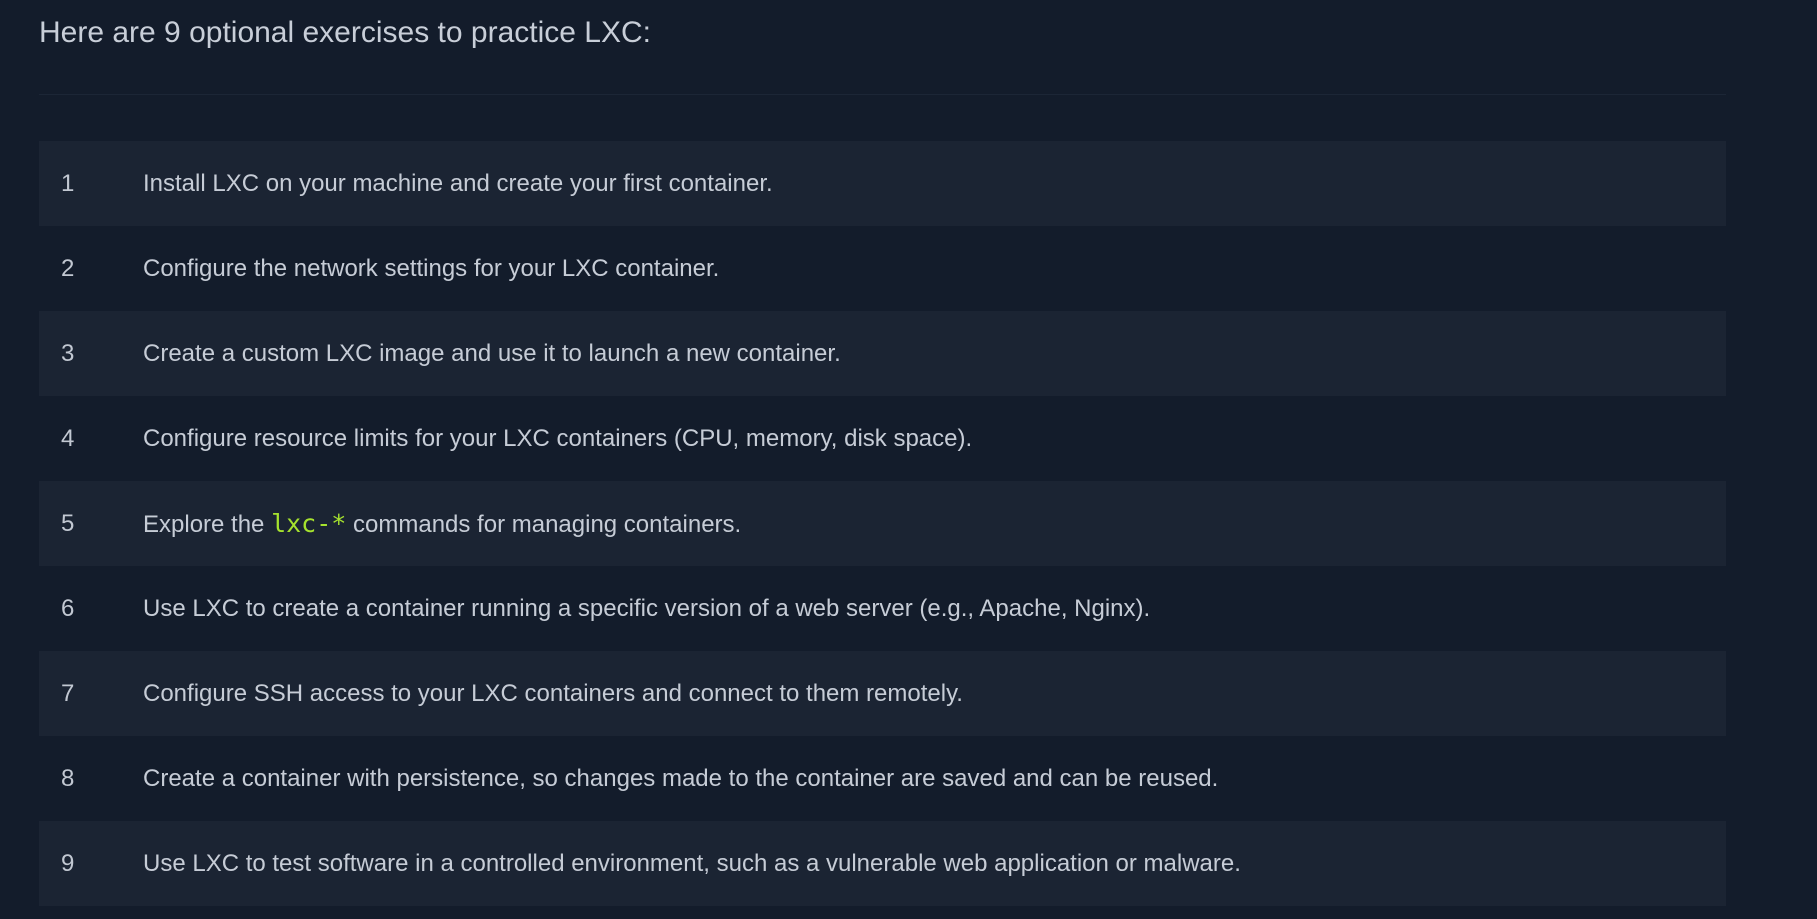 The width and height of the screenshot is (1817, 919). Describe the element at coordinates (68, 438) in the screenshot. I see `exercise-number: 4` at that location.